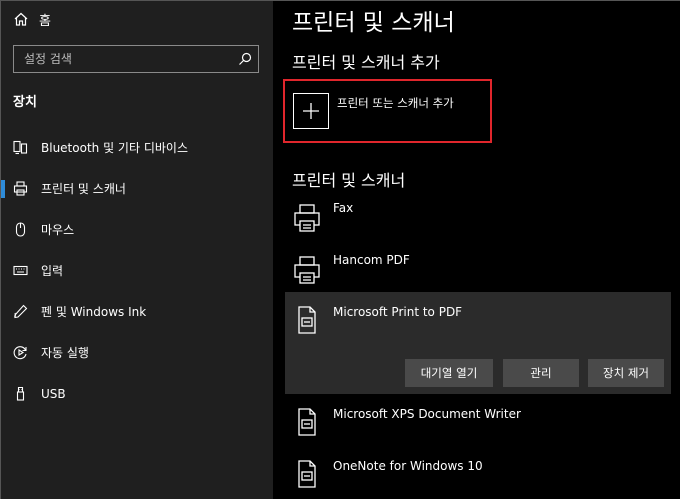 This screenshot has width=680, height=499. What do you see at coordinates (20, 353) in the screenshot?
I see `autoplay-icon` at bounding box center [20, 353].